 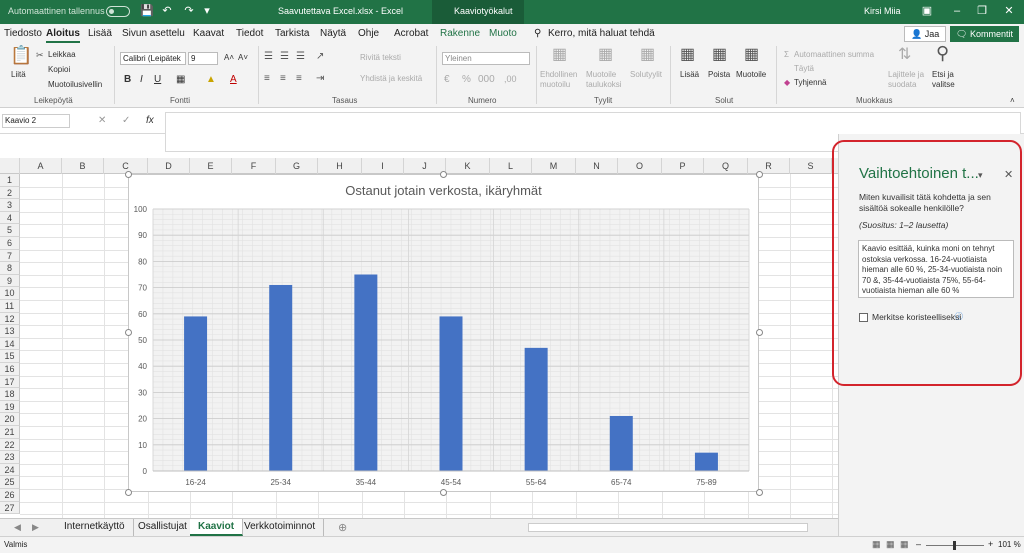 I want to click on row-header: 15, so click(x=10, y=356).